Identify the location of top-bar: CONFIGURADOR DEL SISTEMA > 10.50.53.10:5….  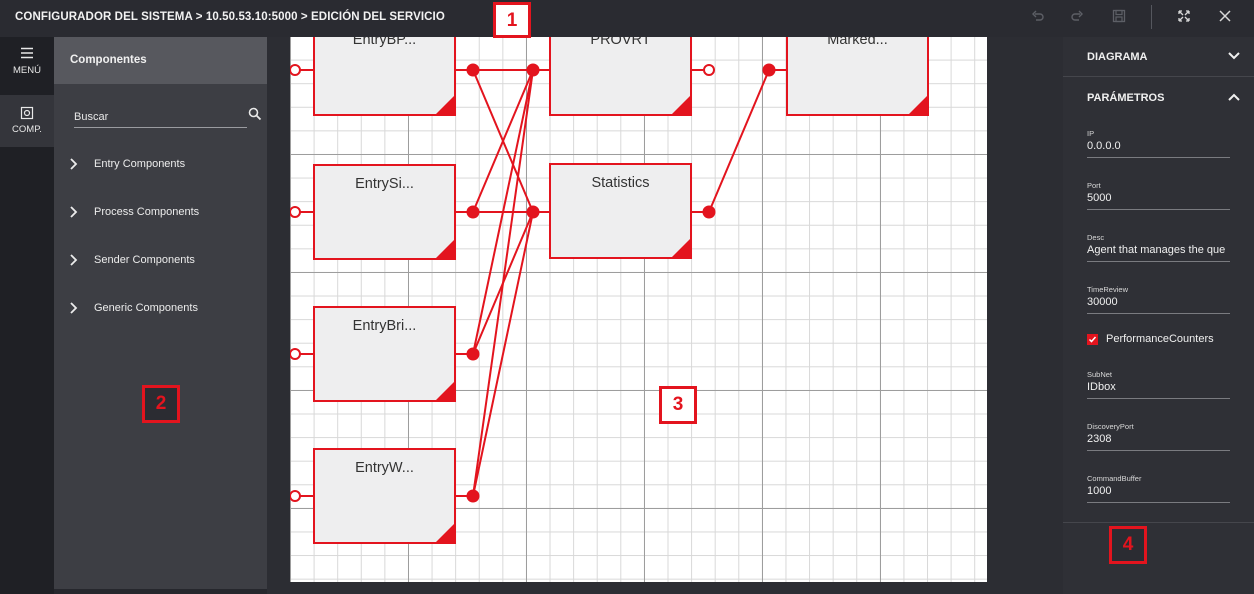
(627, 18).